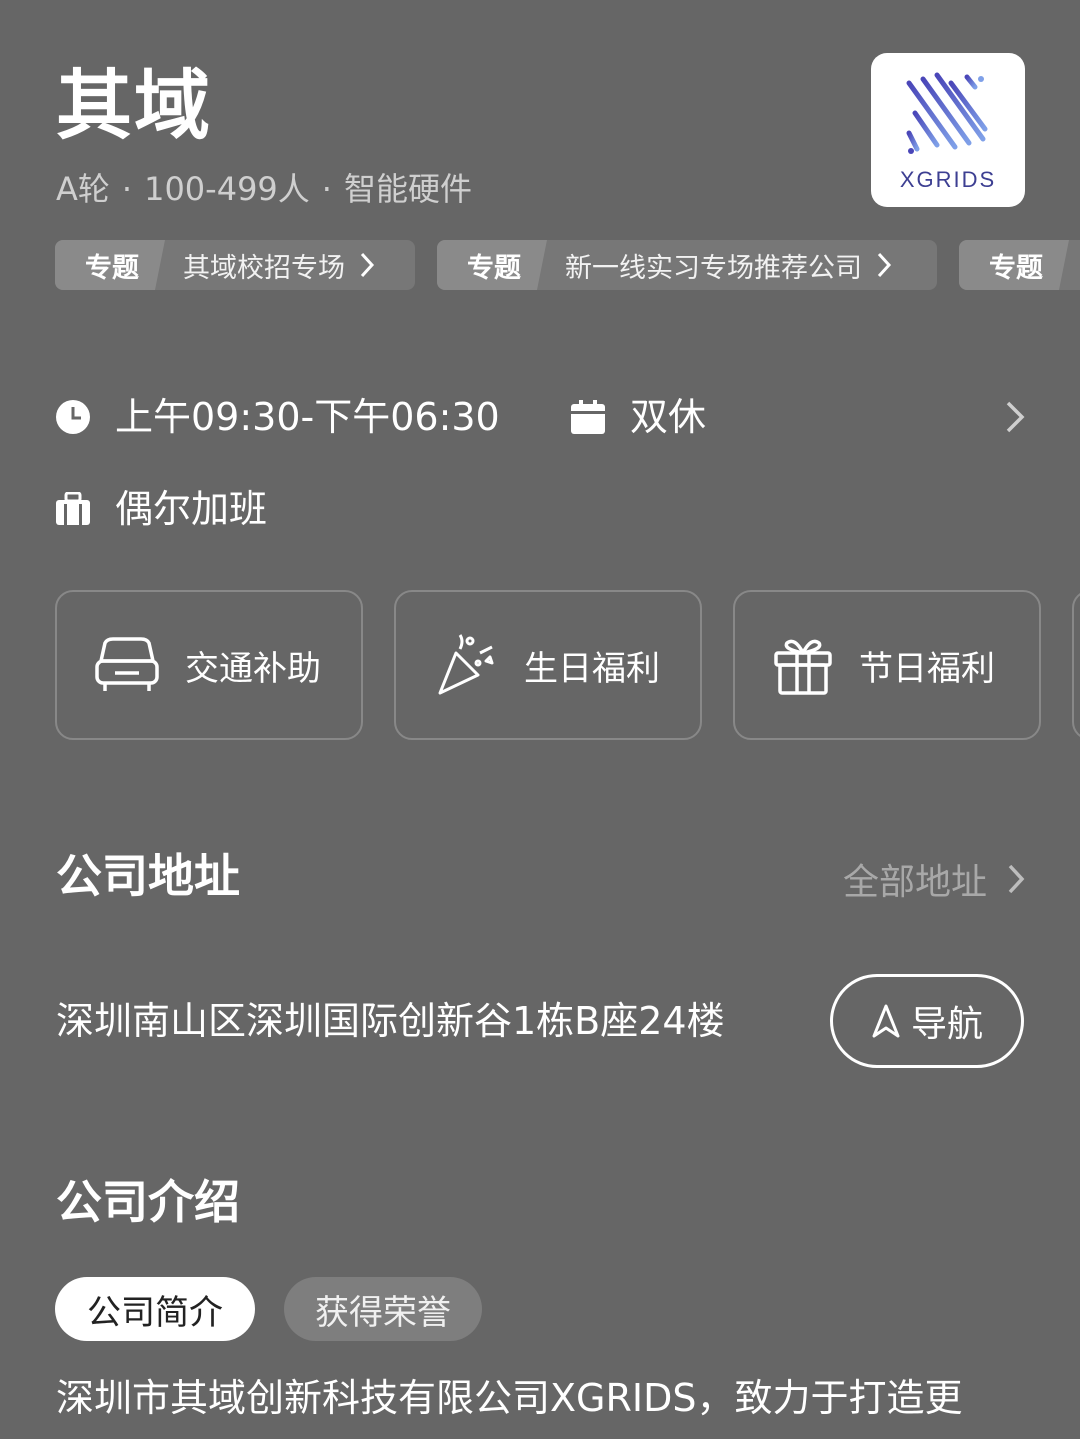 This screenshot has height=1439, width=1080. Describe the element at coordinates (914, 882) in the screenshot. I see `all-addresses-label: 全部地址` at that location.